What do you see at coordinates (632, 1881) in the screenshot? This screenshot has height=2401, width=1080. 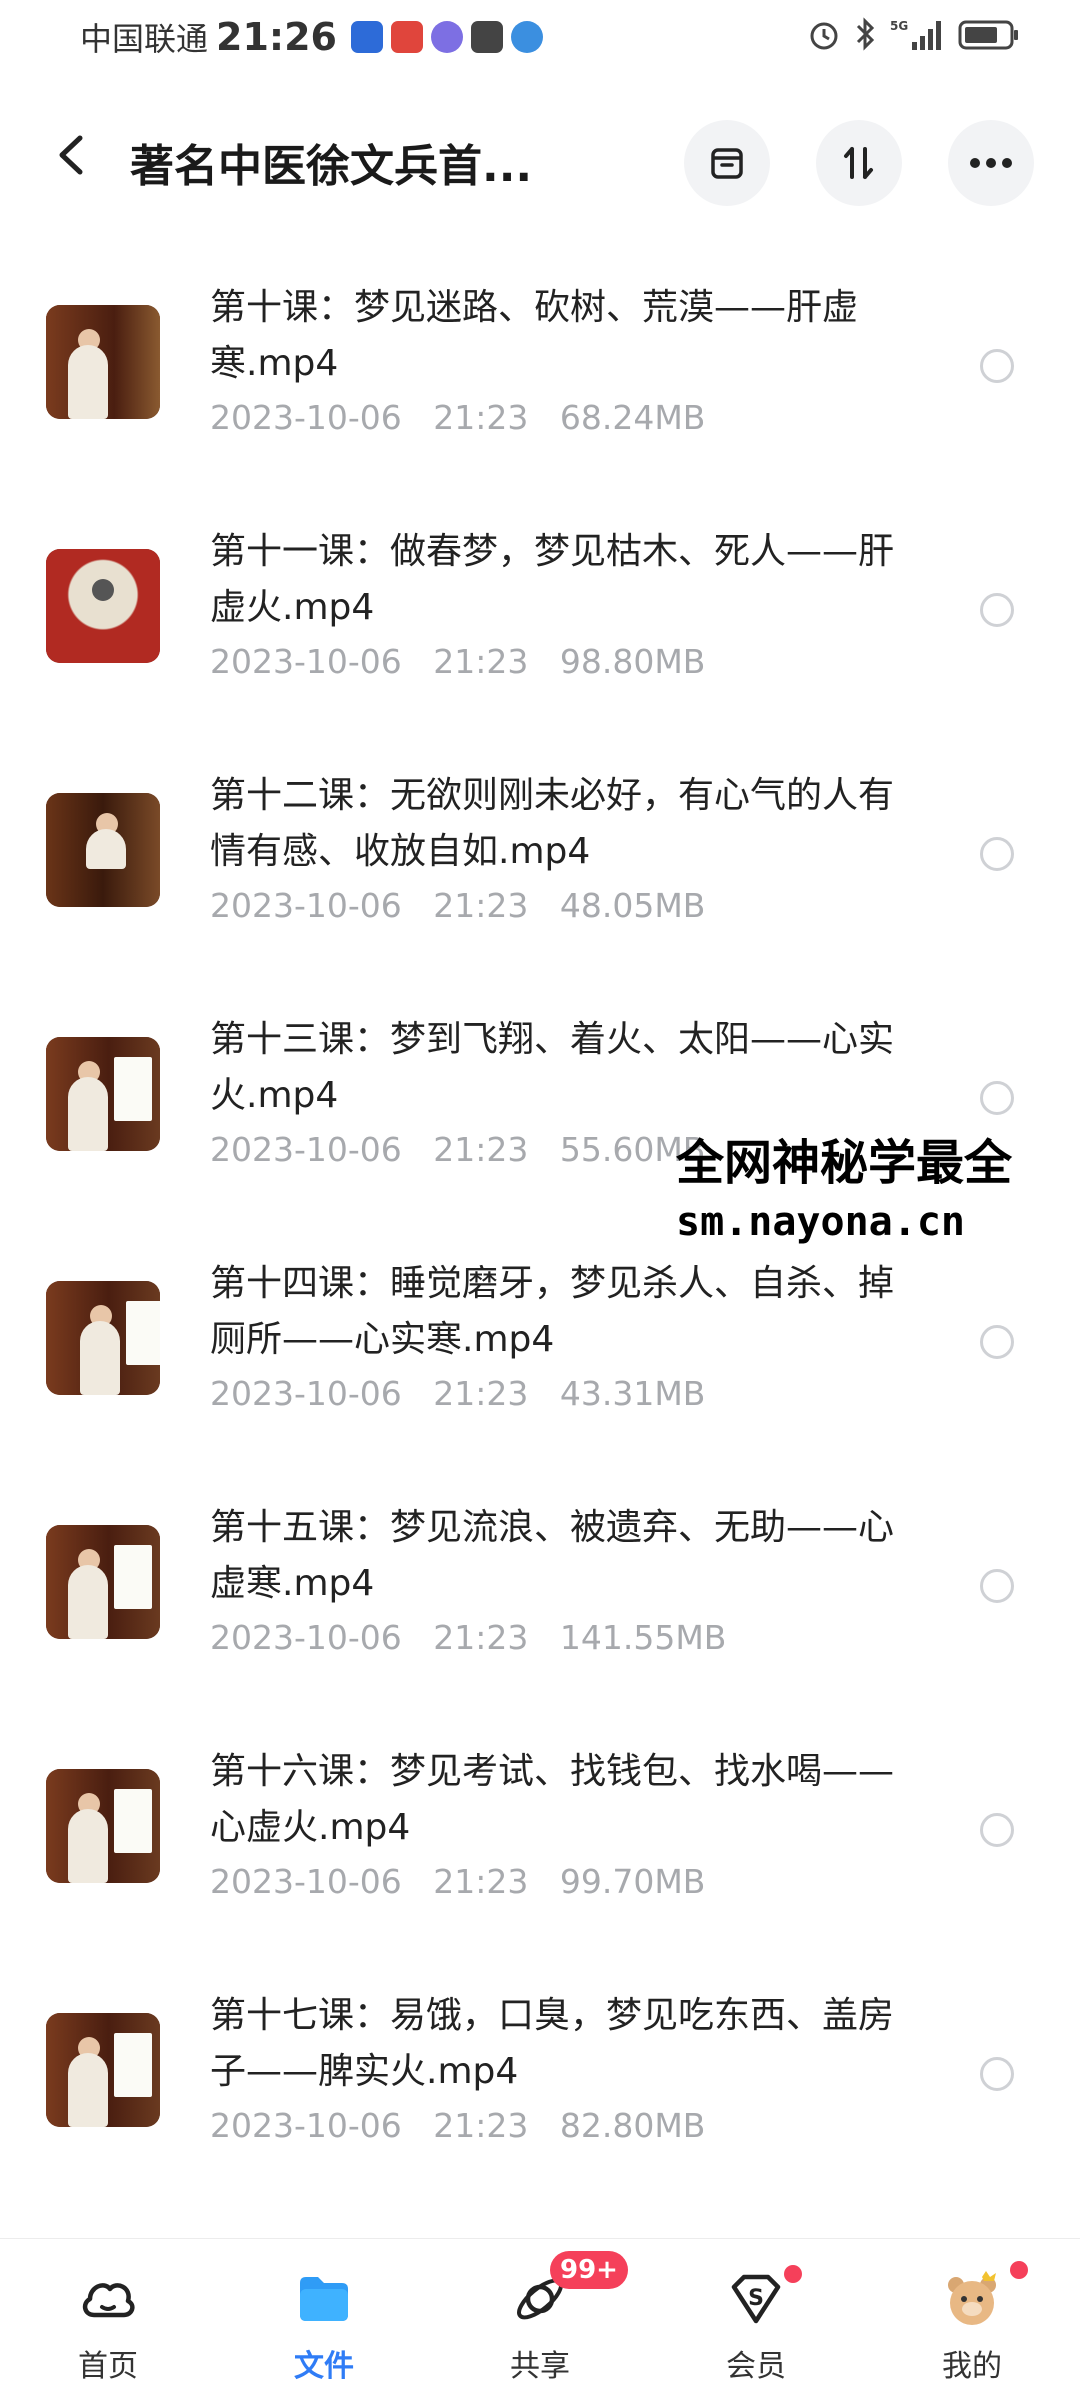 I see `file-size: 99.70MB` at bounding box center [632, 1881].